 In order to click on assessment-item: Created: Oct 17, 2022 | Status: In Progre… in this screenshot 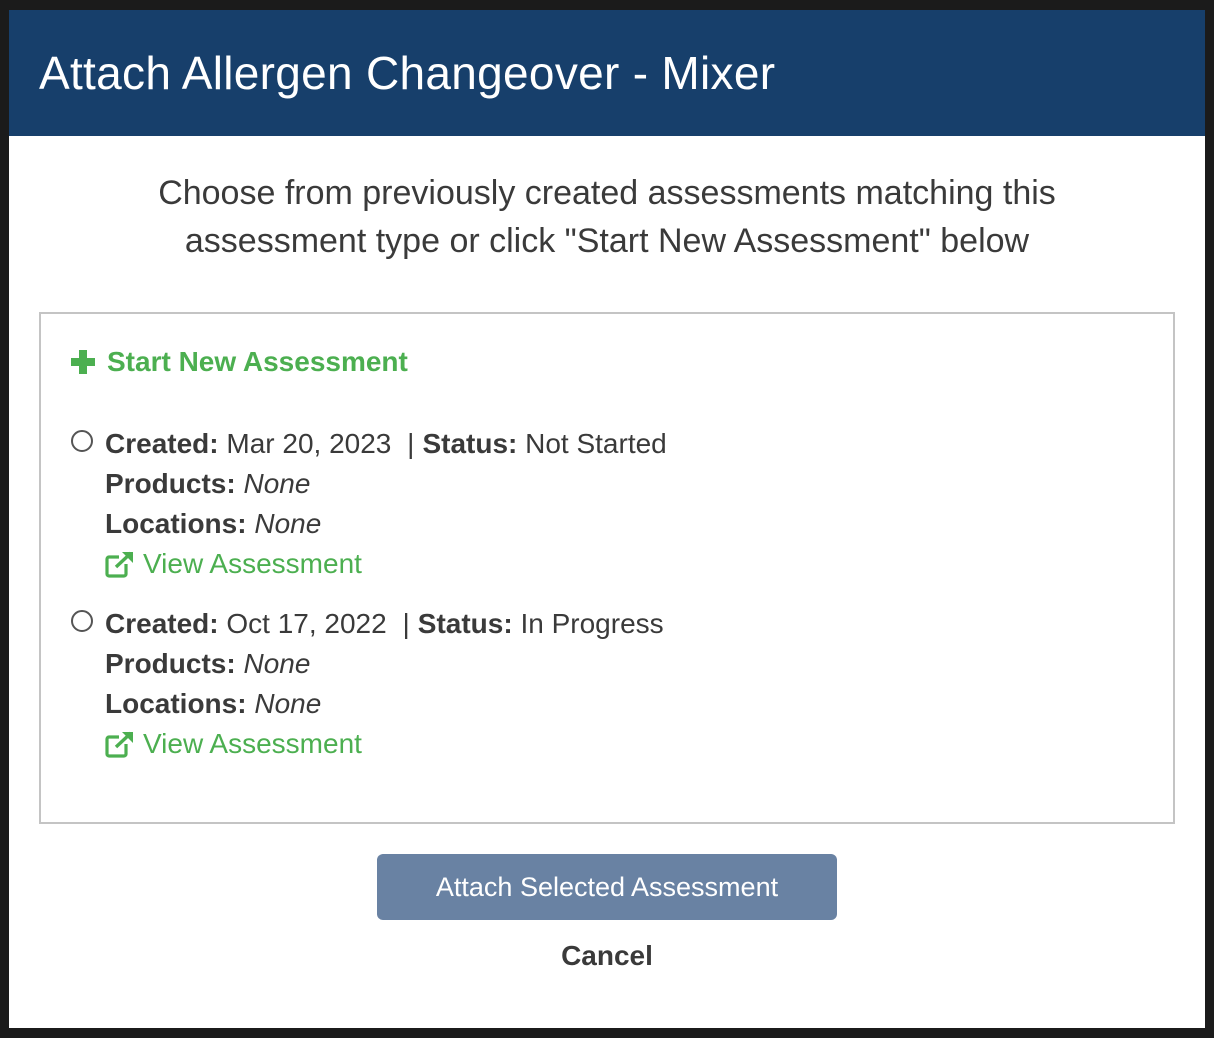, I will do `click(367, 684)`.